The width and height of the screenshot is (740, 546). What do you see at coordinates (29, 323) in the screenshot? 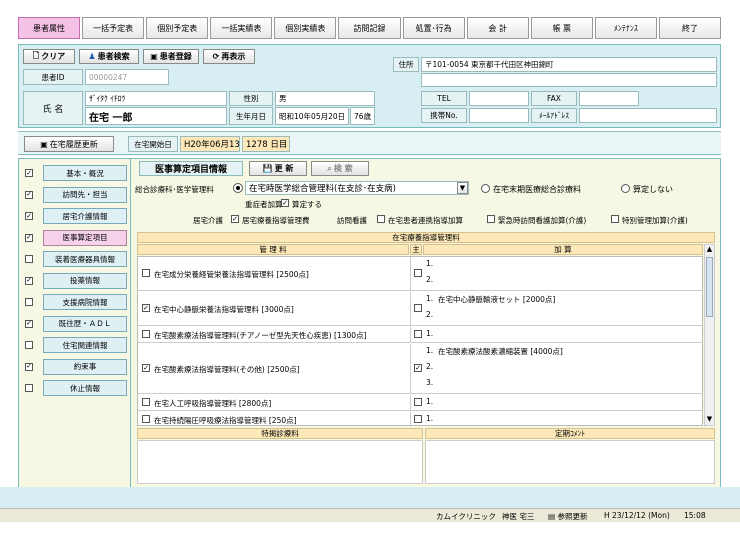
I see `sidebar-checkbox-7: ✓` at bounding box center [29, 323].